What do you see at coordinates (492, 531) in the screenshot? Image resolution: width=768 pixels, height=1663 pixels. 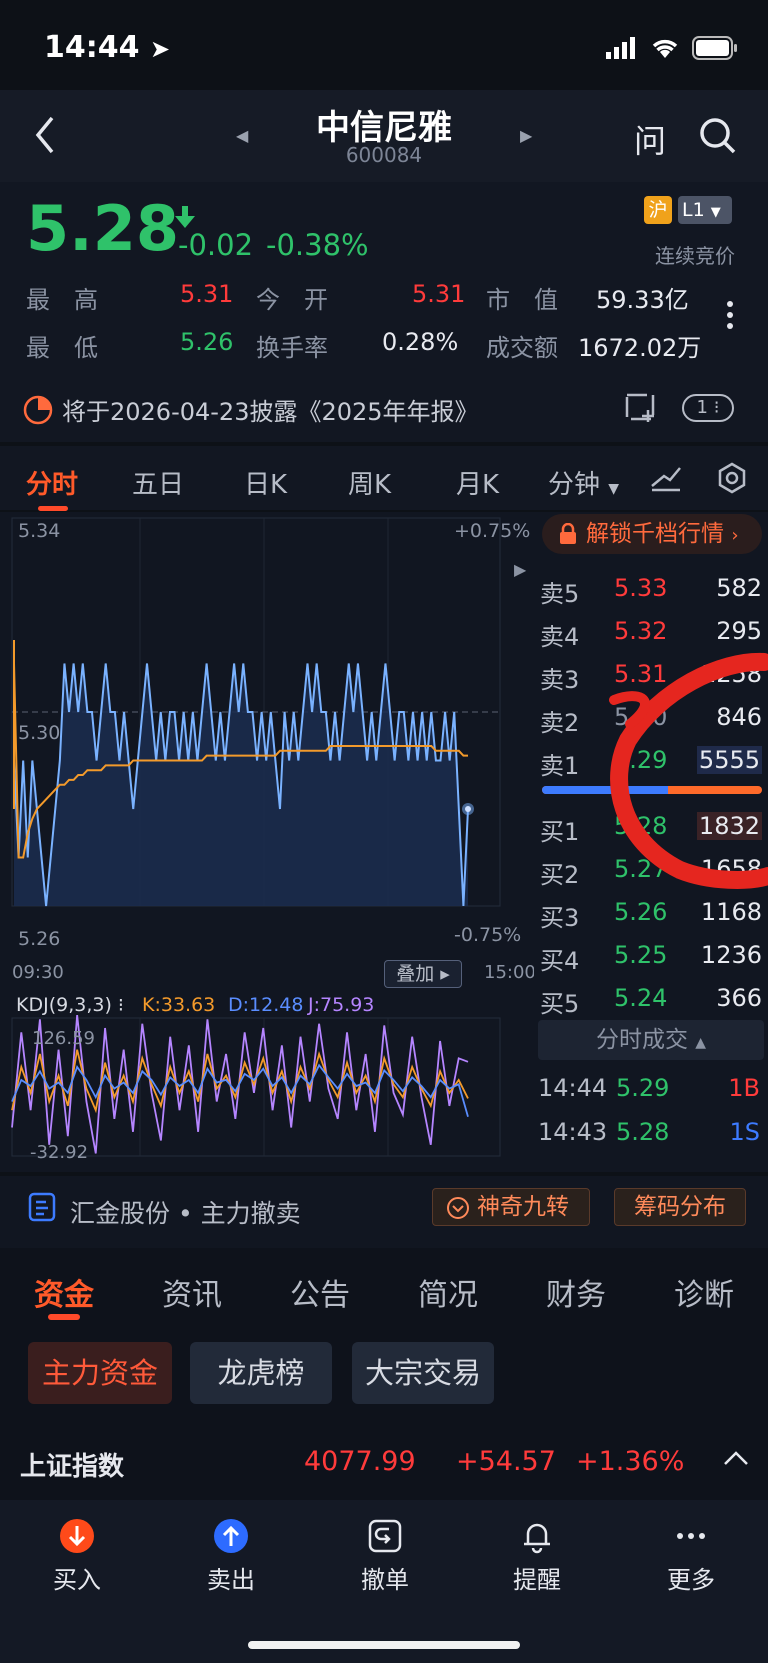 I see `pct-label-top: +0.75%` at bounding box center [492, 531].